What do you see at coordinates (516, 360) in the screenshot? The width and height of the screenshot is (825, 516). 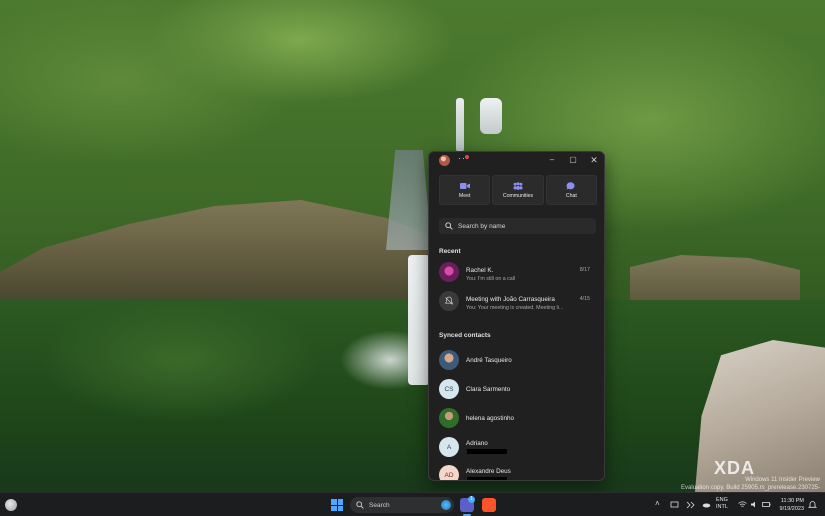 I see `contact-andre: André Tasqueiro` at bounding box center [516, 360].